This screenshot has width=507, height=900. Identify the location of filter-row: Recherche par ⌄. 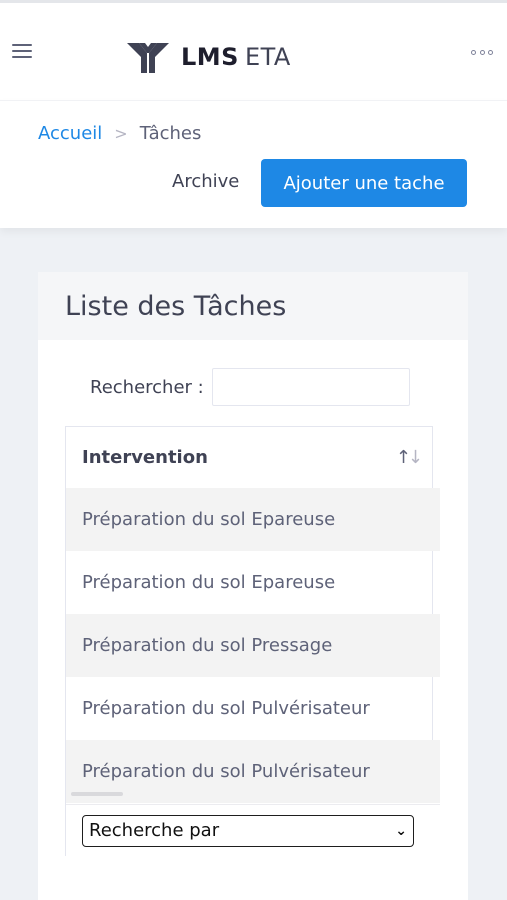
(253, 830).